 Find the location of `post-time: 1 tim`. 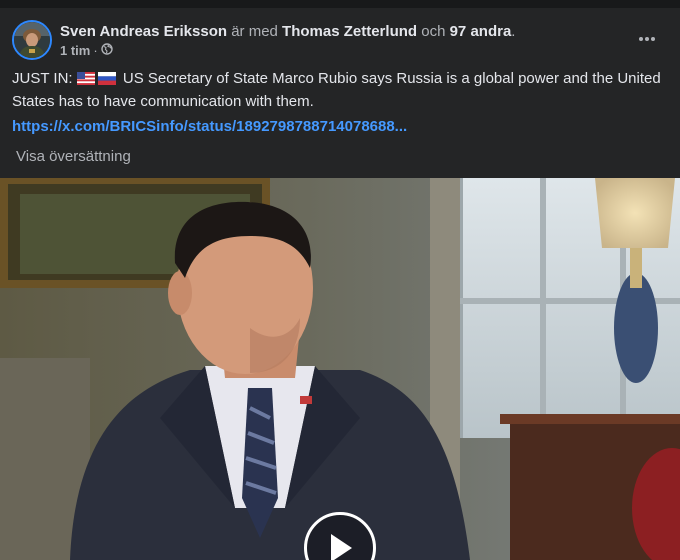

post-time: 1 tim is located at coordinates (75, 51).